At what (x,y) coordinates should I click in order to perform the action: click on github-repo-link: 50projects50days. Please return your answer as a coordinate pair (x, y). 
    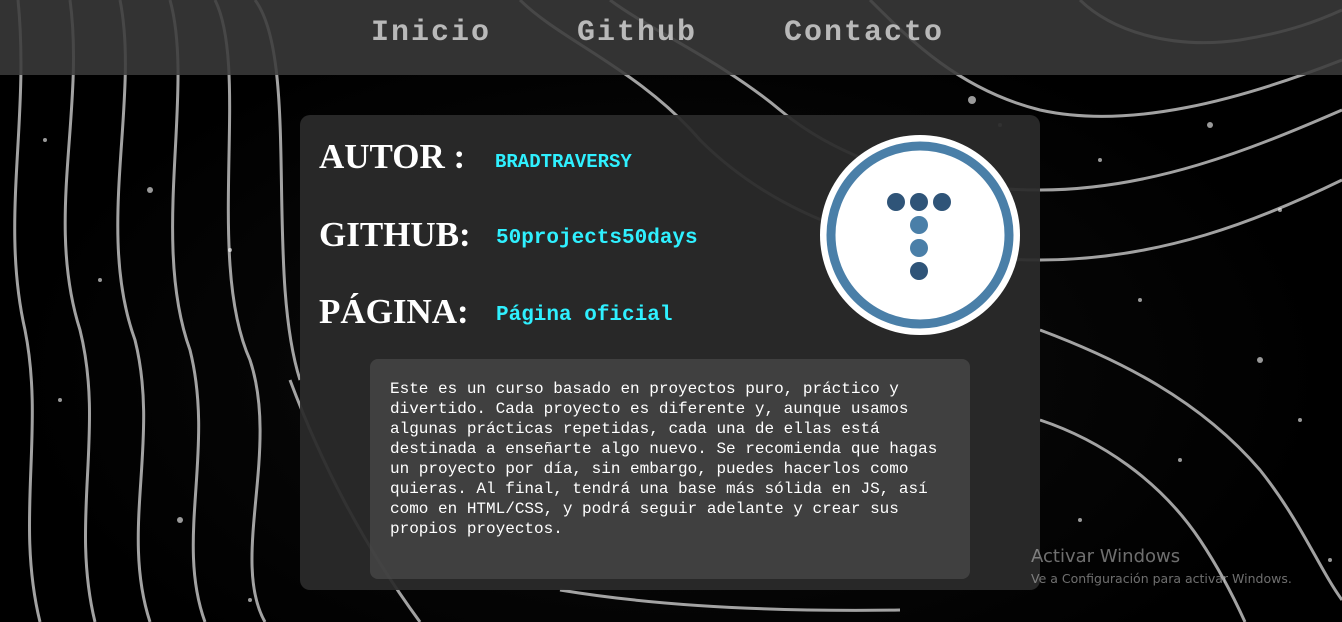
    Looking at the image, I should click on (597, 238).